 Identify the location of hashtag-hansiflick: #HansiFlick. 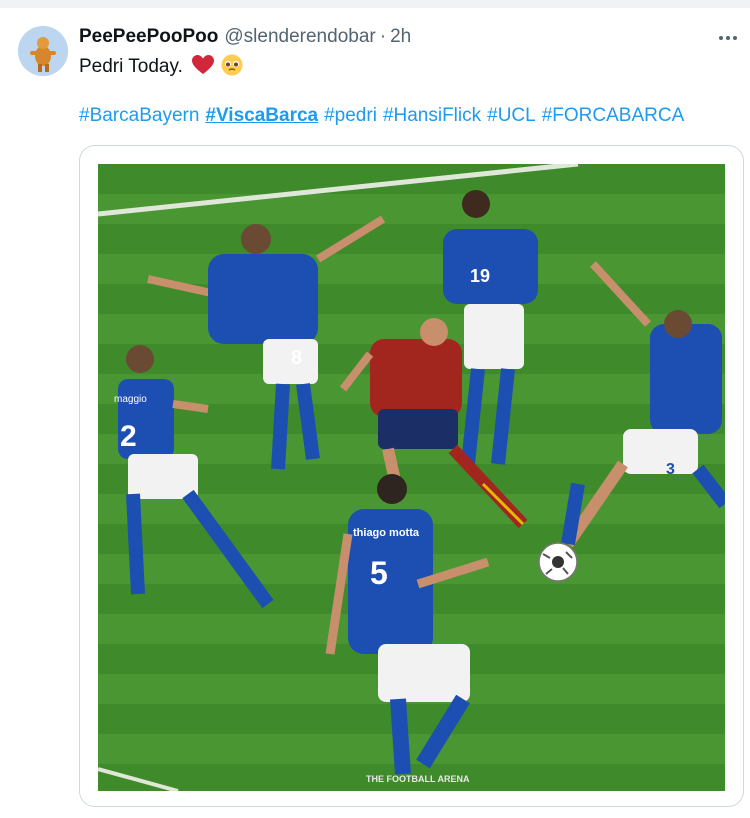
(432, 115).